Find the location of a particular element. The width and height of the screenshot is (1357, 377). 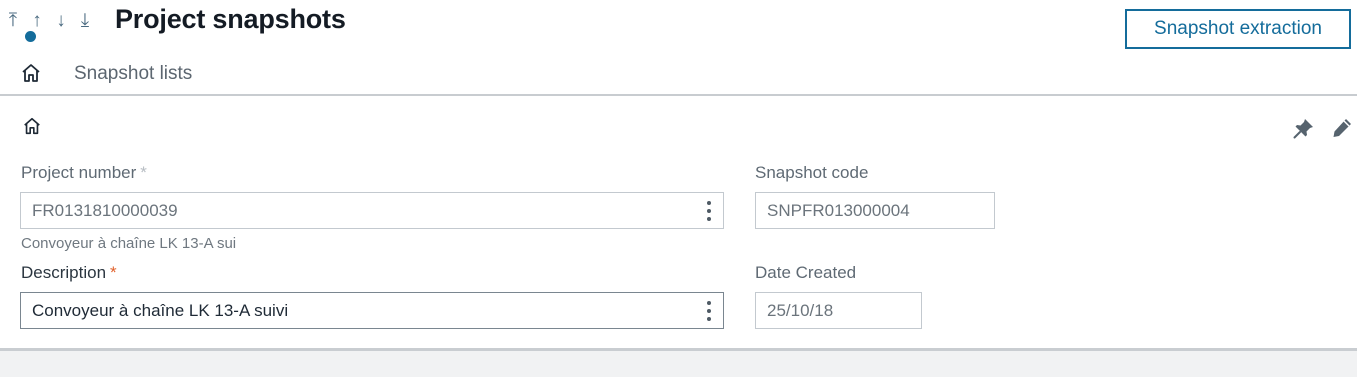

project-number-menu-icon is located at coordinates (709, 211).